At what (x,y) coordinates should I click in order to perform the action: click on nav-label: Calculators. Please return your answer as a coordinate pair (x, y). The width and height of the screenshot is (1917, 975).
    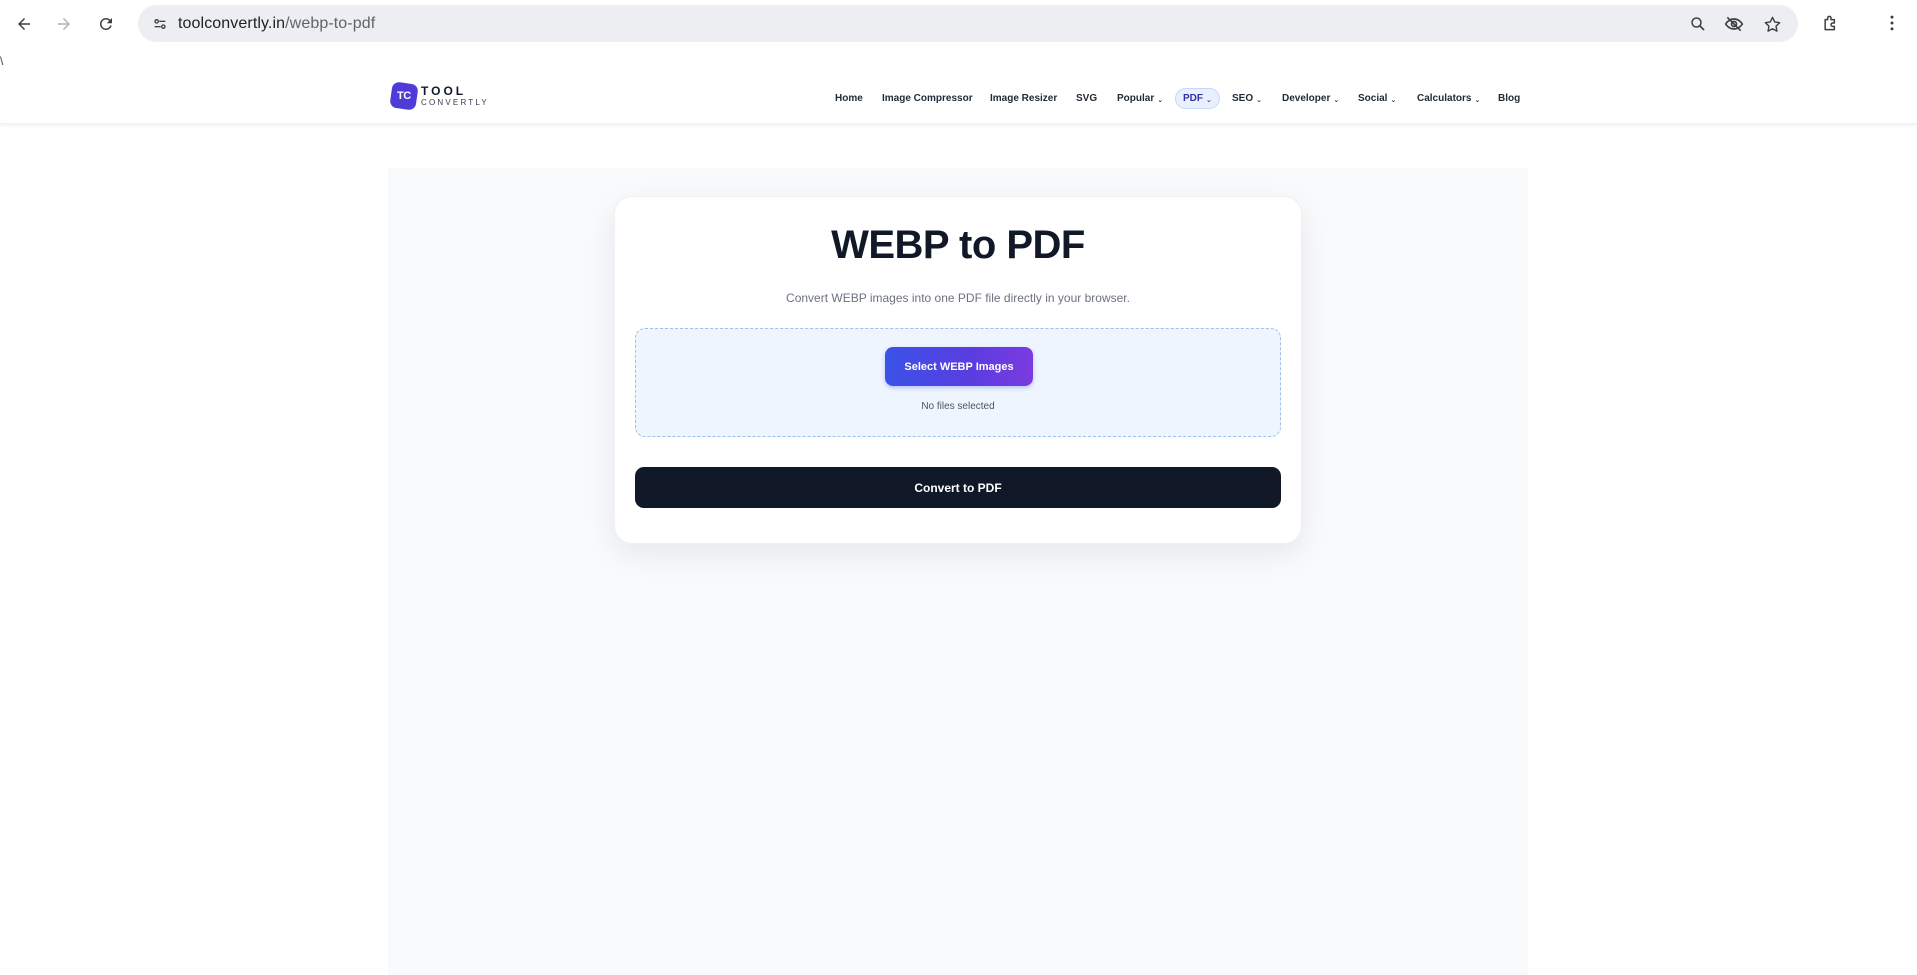
    Looking at the image, I should click on (1444, 98).